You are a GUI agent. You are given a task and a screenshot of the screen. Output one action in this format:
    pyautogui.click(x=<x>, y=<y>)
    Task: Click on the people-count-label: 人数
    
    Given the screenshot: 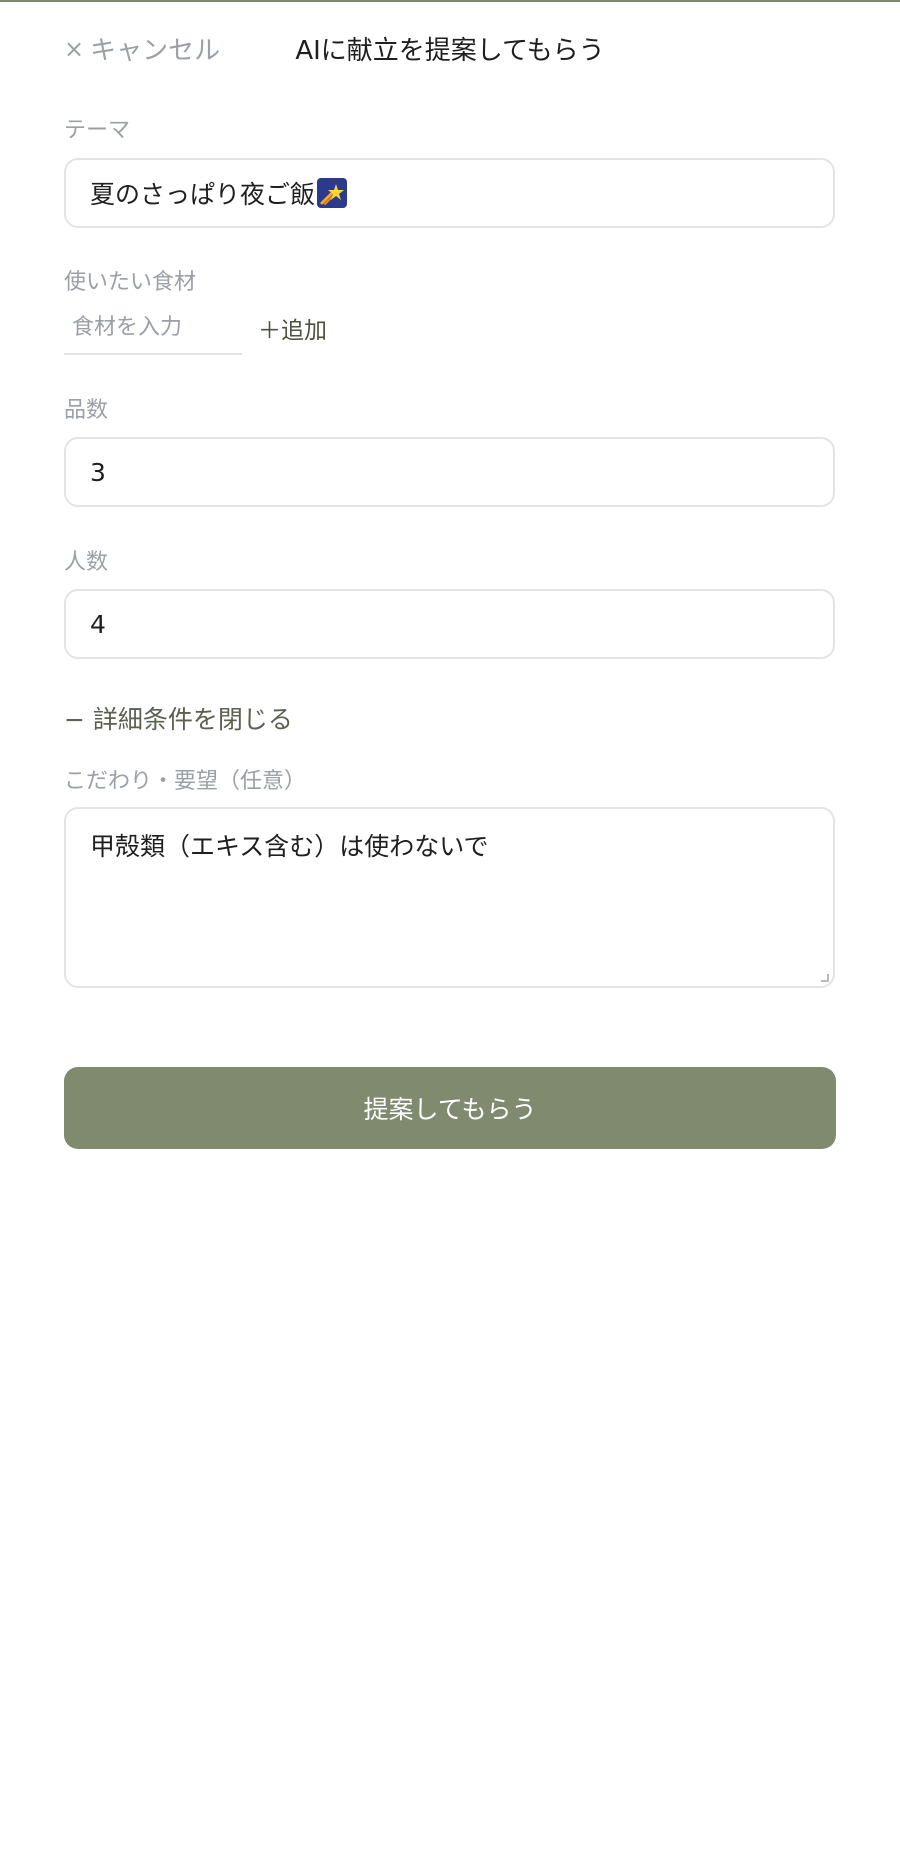 What is the action you would take?
    pyautogui.click(x=86, y=562)
    